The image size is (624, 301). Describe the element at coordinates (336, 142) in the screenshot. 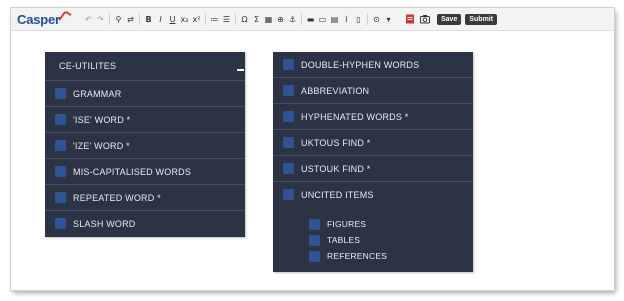

I see `option-label: UKTOUS FIND *` at that location.